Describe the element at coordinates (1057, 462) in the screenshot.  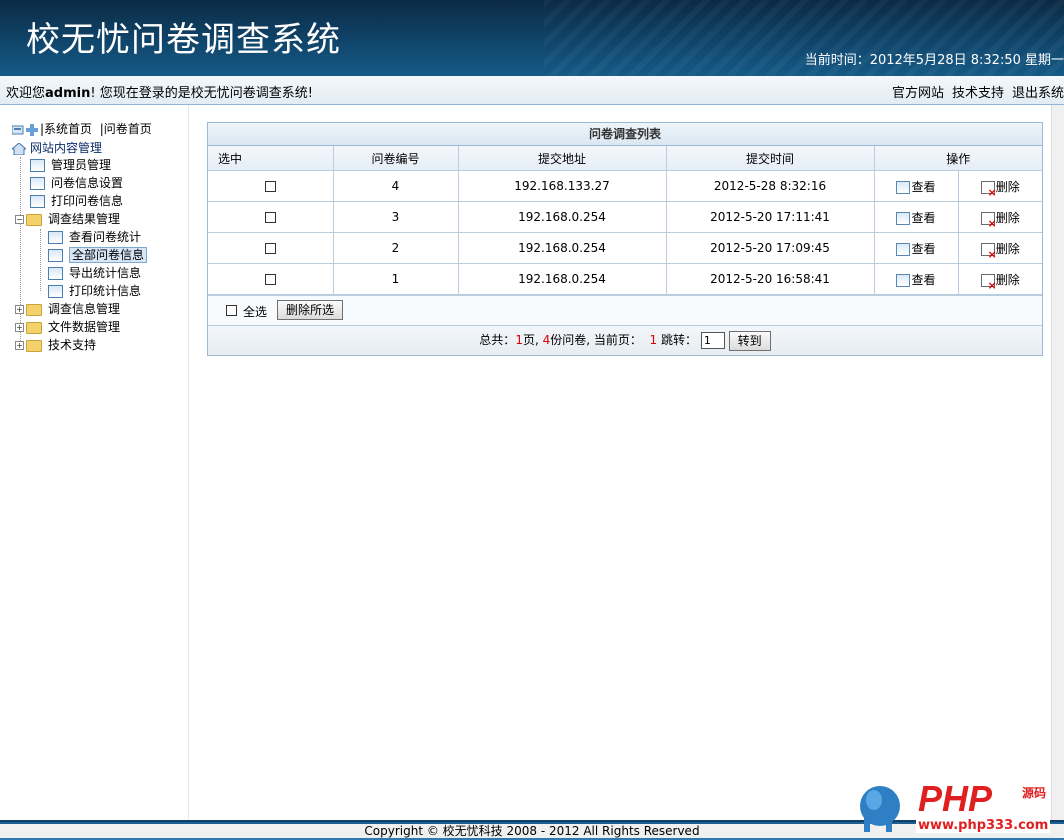
I see `page-scrollbar` at that location.